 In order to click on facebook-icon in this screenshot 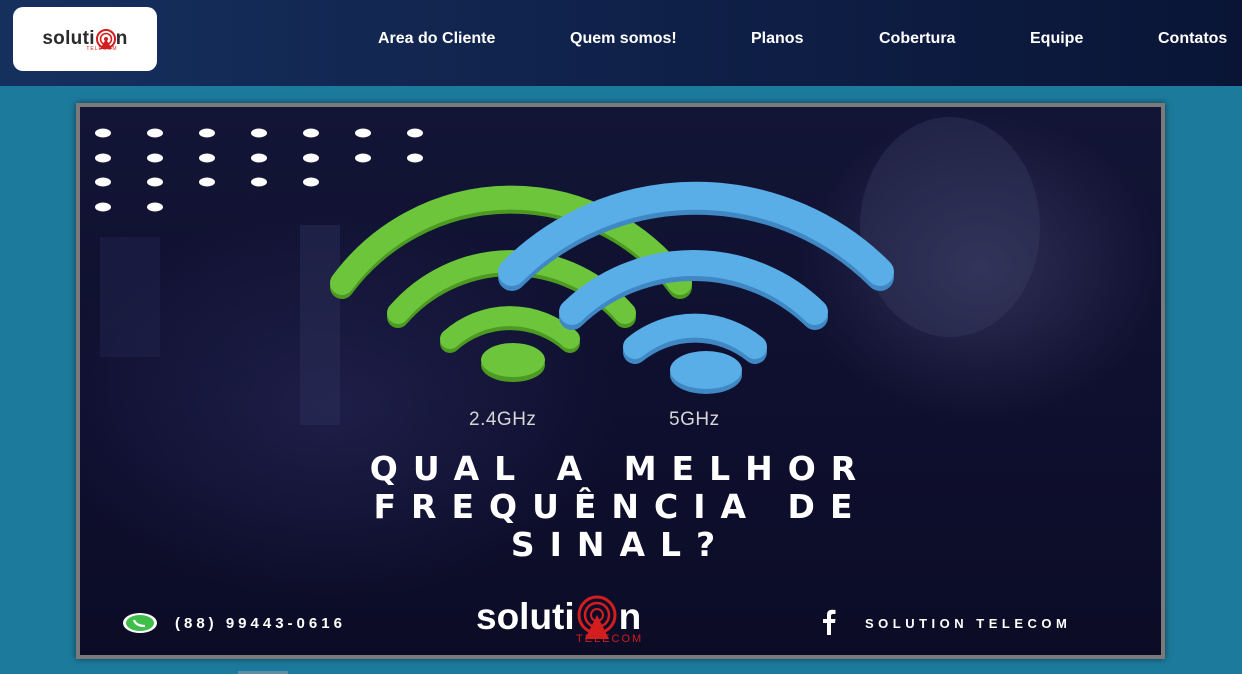, I will do `click(829, 622)`.